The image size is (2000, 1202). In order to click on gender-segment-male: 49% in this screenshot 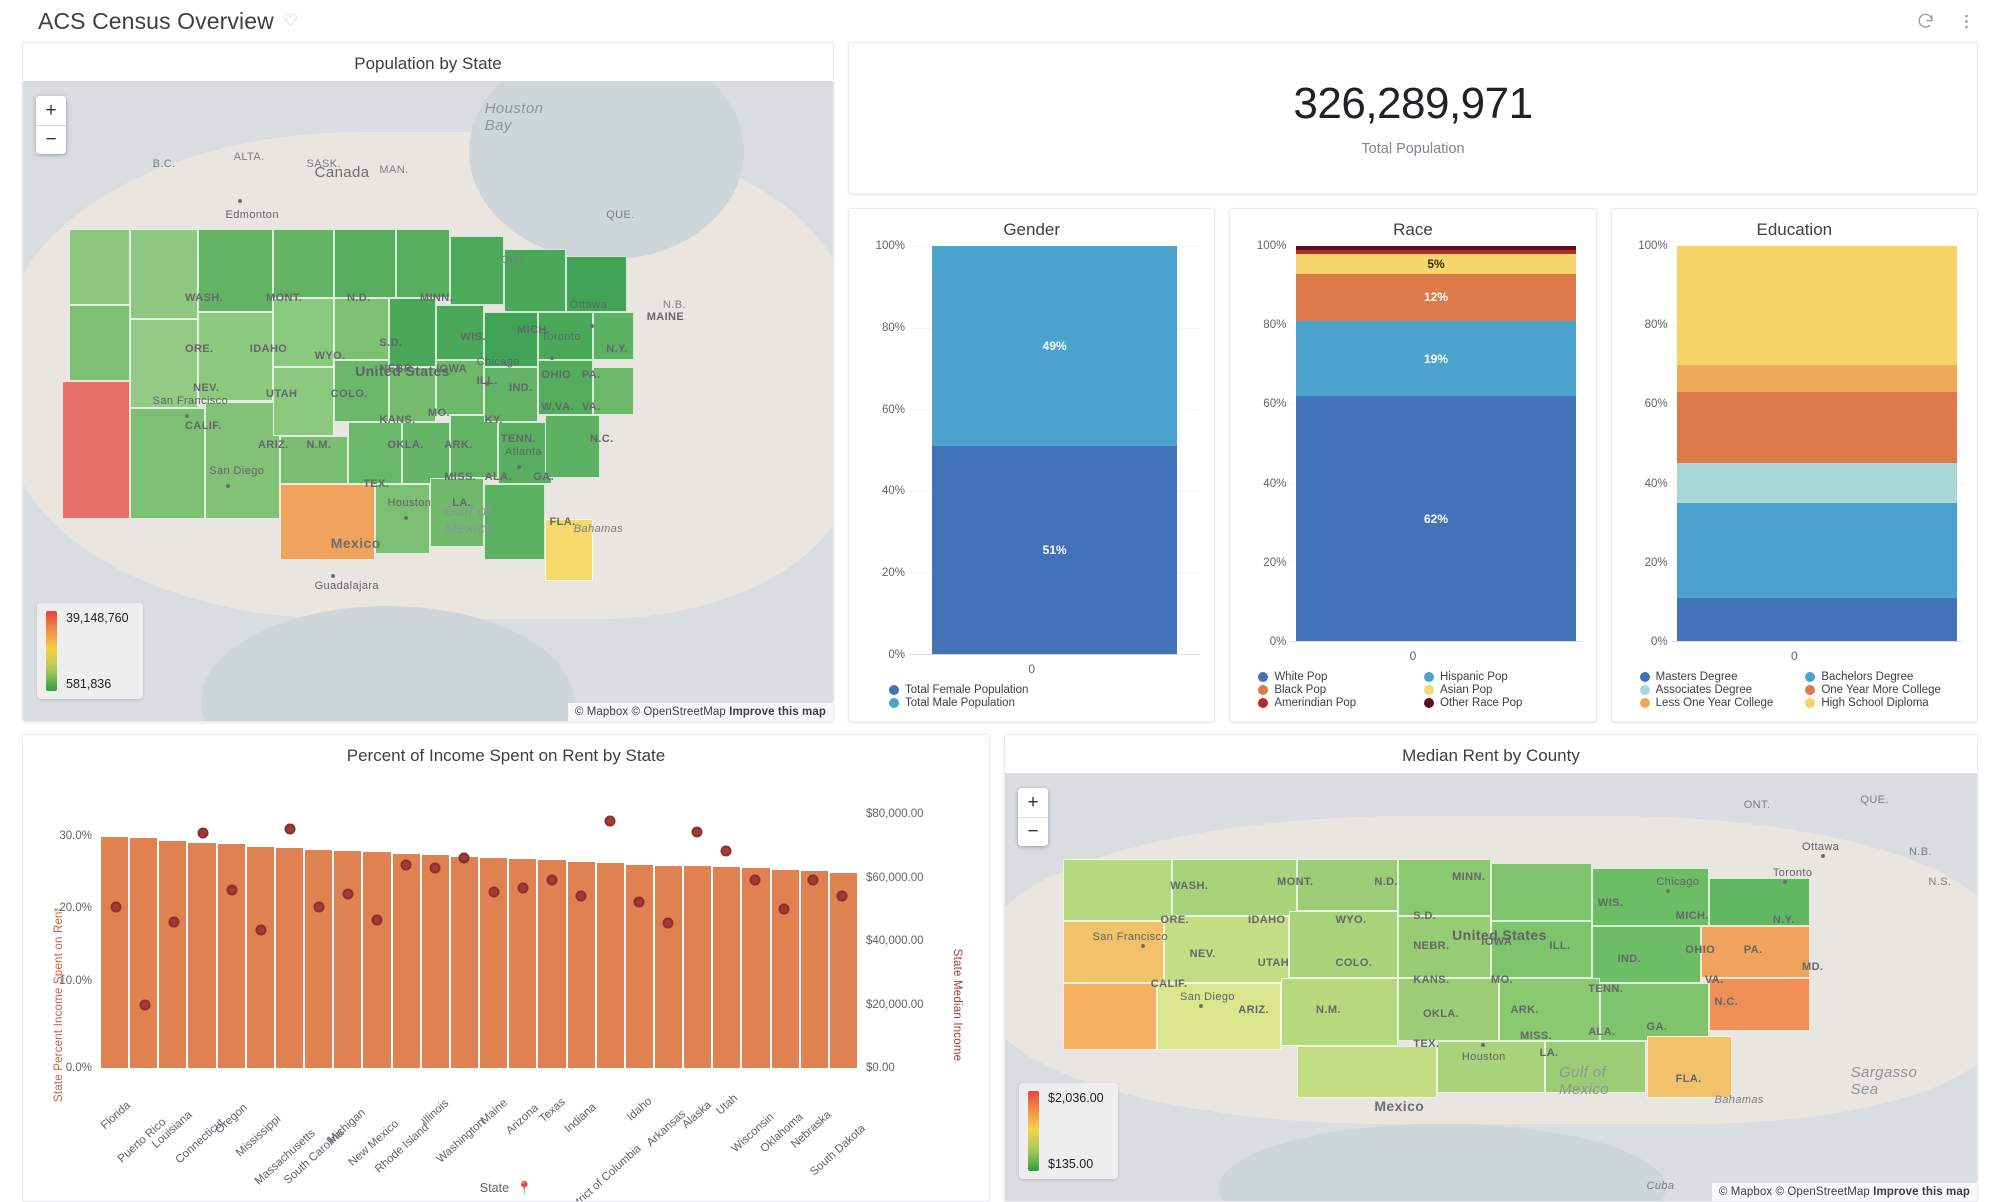, I will do `click(1055, 346)`.